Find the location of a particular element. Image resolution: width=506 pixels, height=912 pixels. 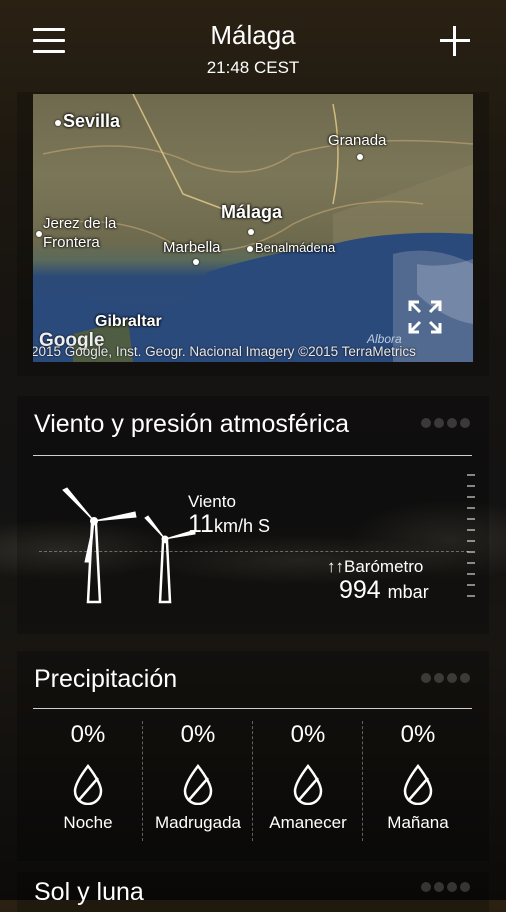

add-location-button is located at coordinates (455, 41).